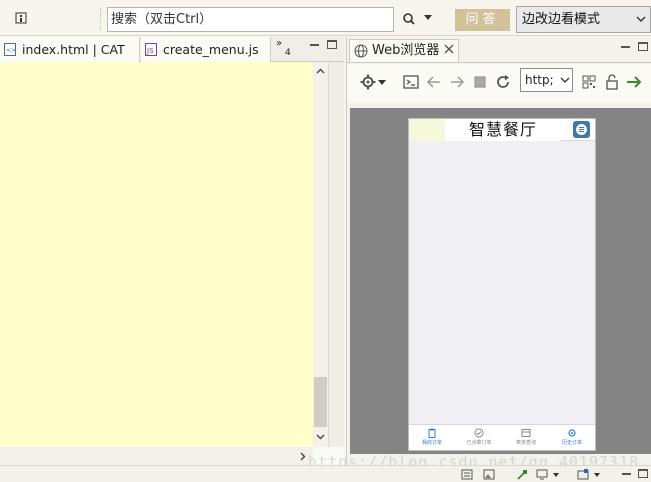 The height and width of the screenshot is (482, 651). I want to click on mode-select-label: 边改边看模式, so click(561, 19).